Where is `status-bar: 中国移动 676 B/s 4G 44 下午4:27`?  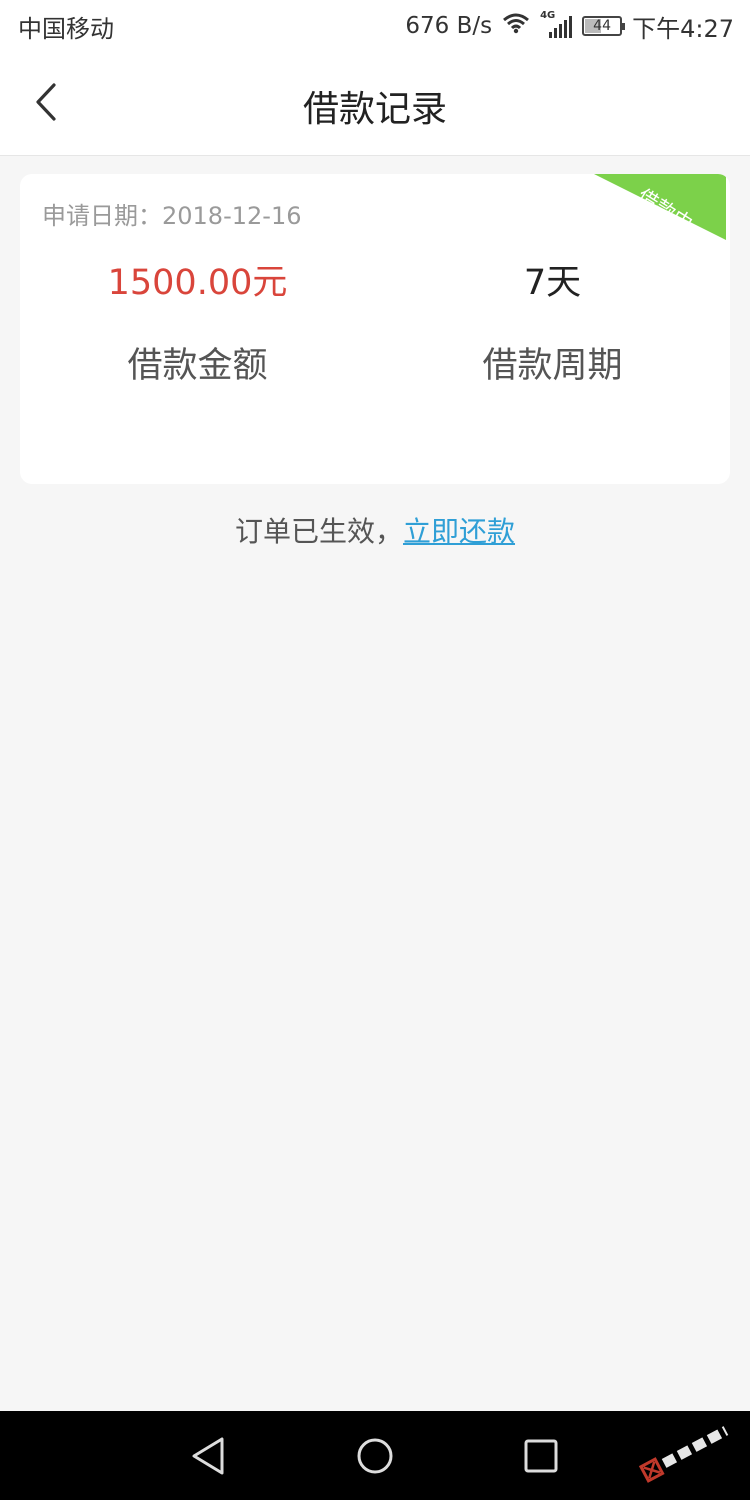
status-bar: 中国移动 676 B/s 4G 44 下午4:27 is located at coordinates (375, 26).